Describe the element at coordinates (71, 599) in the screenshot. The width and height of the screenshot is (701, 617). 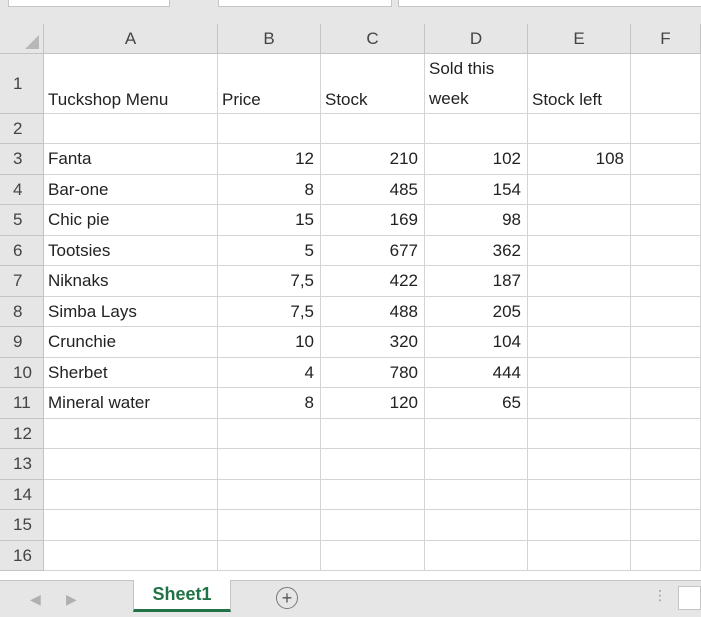
I see `scroll-tabs-right-icon: ▶` at that location.